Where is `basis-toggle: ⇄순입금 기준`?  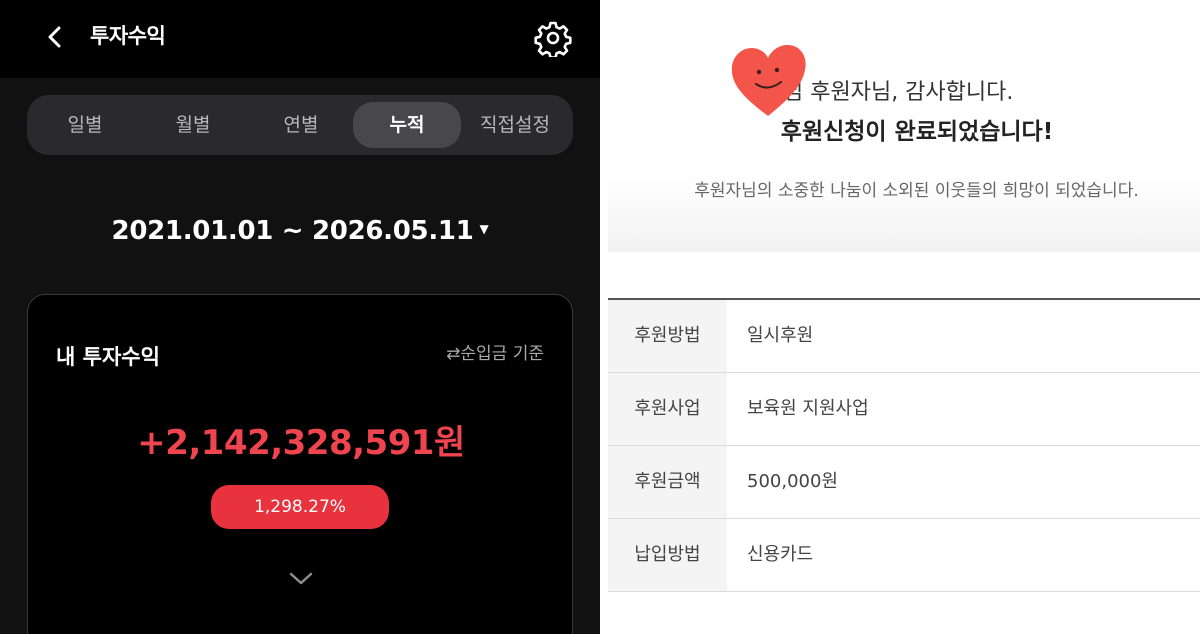
basis-toggle: ⇄순입금 기준 is located at coordinates (495, 351).